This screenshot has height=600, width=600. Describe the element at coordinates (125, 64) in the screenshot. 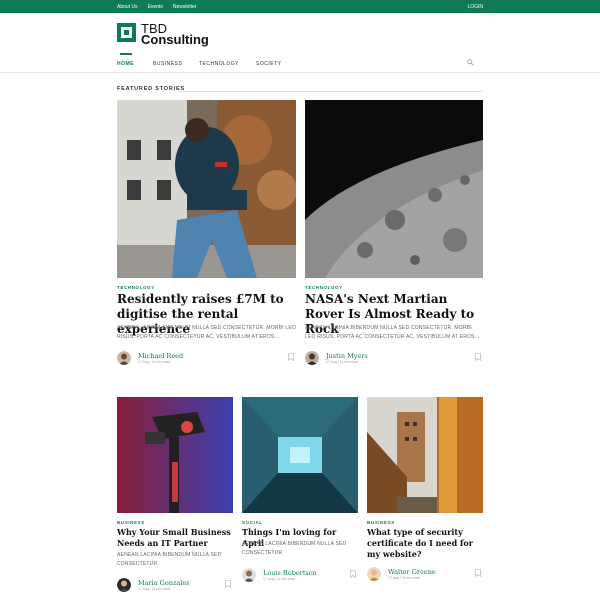

I see `nav-home: HOME` at that location.